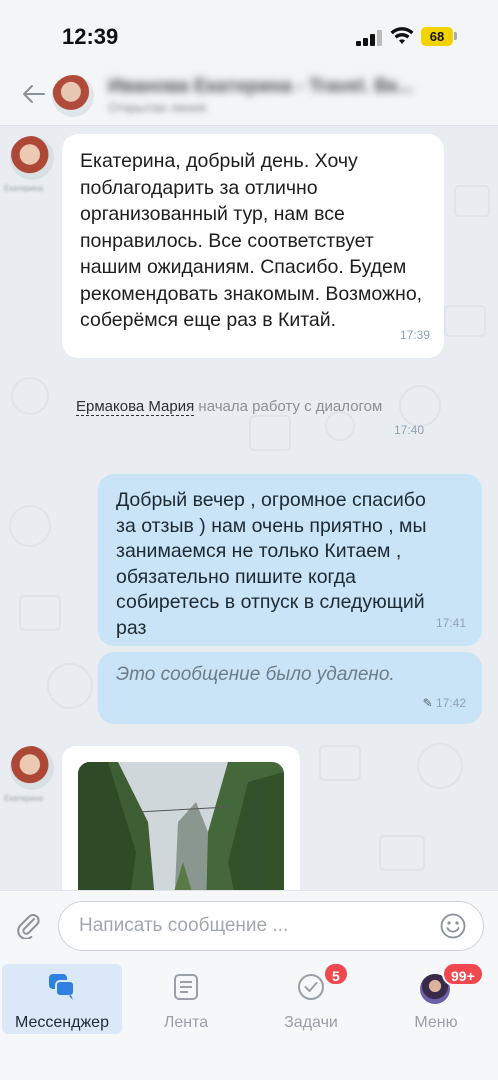 This screenshot has height=1080, width=498. Describe the element at coordinates (336, 974) in the screenshot. I see `tasks-badge: 5` at that location.